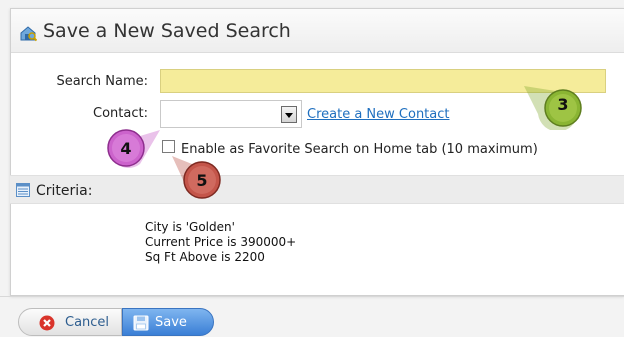  I want to click on list-table-icon, so click(23, 190).